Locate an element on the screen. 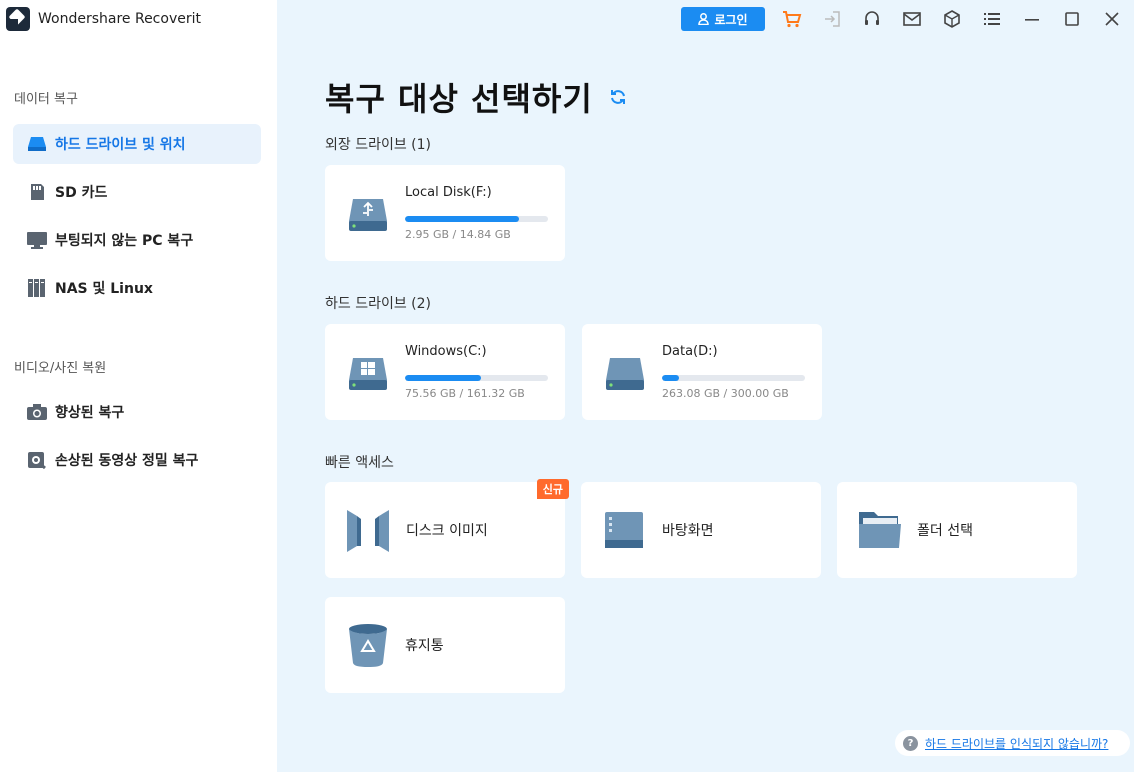 The width and height of the screenshot is (1134, 772). camera-icon is located at coordinates (37, 412).